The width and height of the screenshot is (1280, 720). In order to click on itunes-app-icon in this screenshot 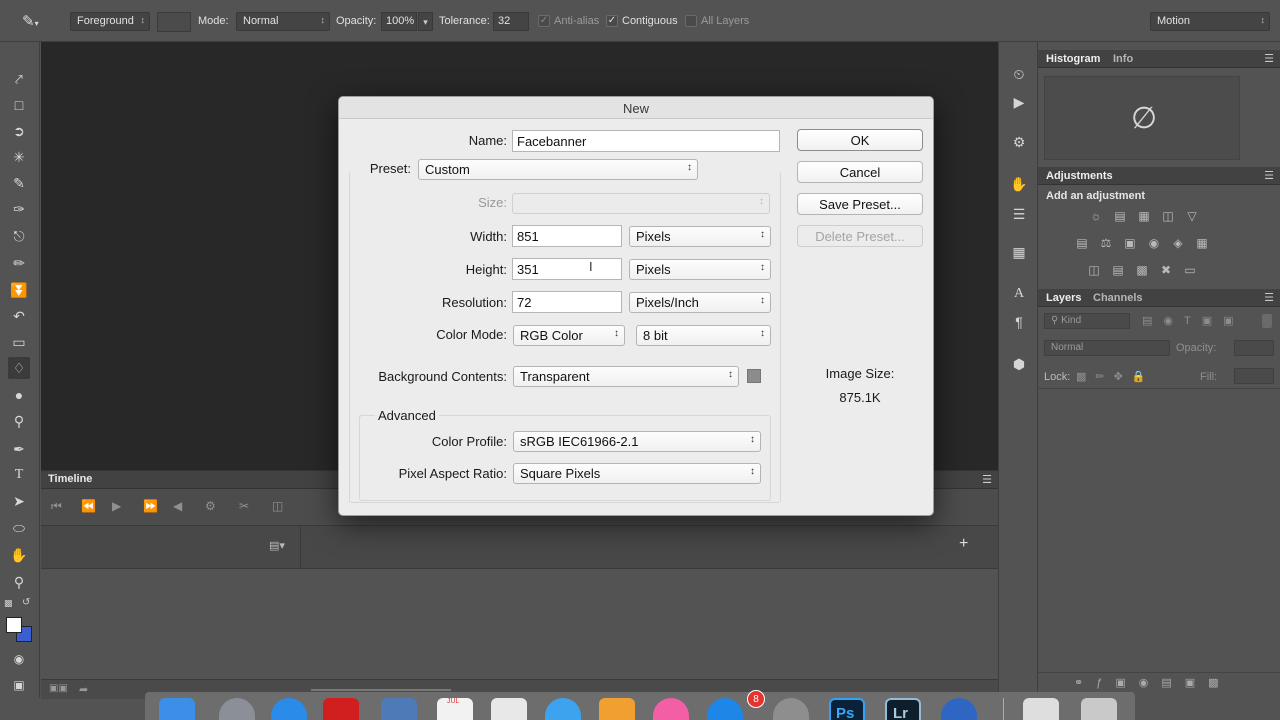, I will do `click(671, 709)`.